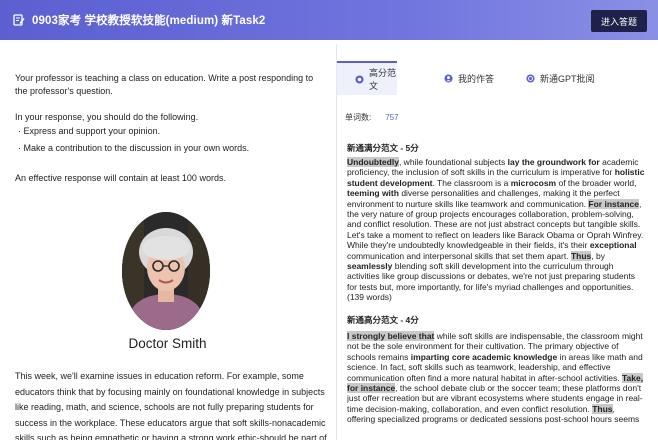  What do you see at coordinates (149, 21) in the screenshot?
I see `page-title: 0903家考 学校教授软技能(medium) 新Task2` at bounding box center [149, 21].